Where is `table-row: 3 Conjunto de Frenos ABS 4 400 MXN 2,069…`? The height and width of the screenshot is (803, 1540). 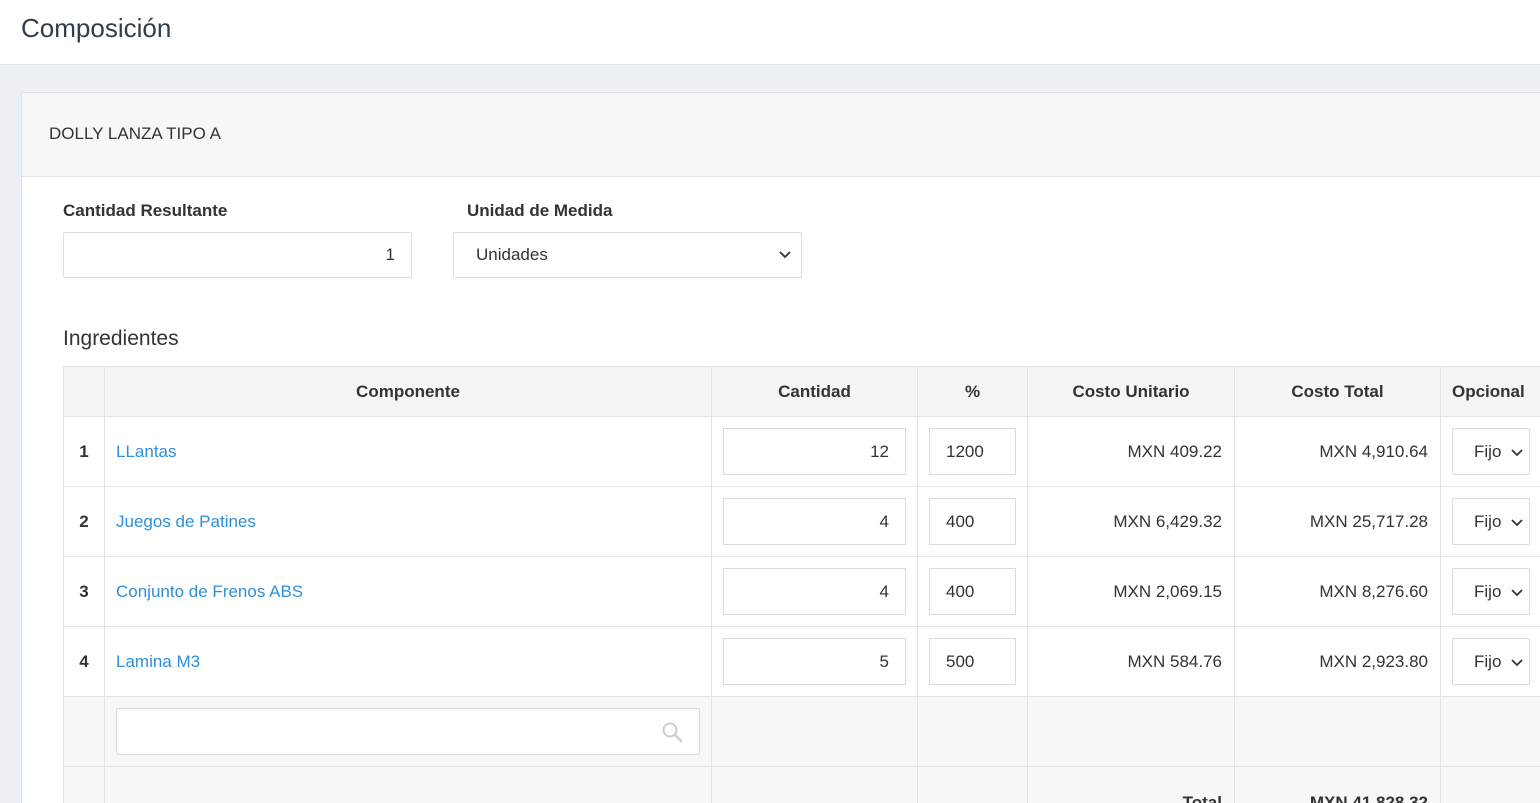 table-row: 3 Conjunto de Frenos ABS 4 400 MXN 2,069… is located at coordinates (801, 591).